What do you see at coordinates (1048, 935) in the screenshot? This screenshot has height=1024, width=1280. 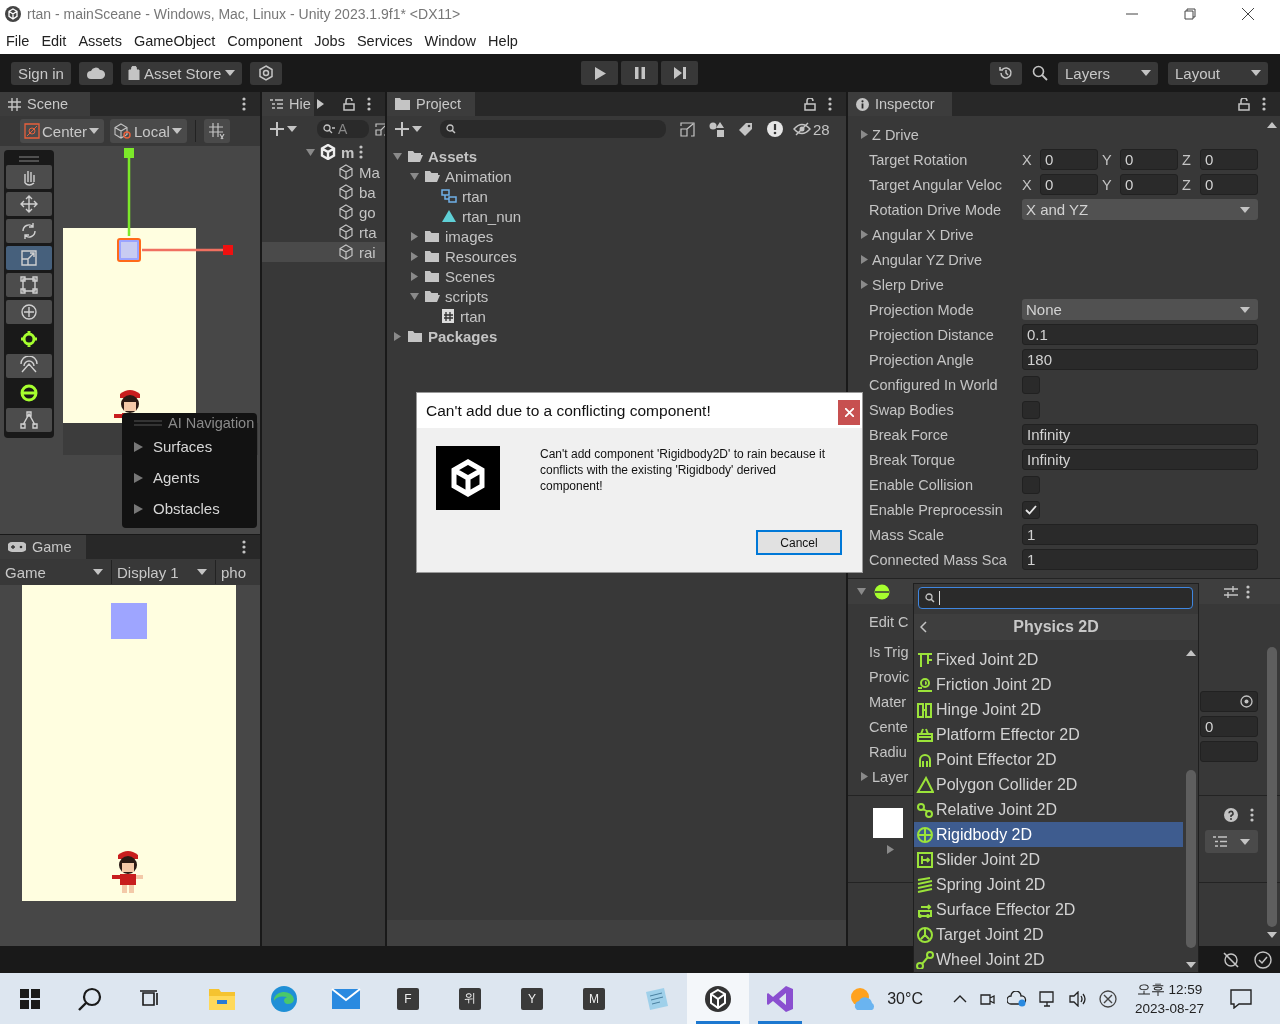 I see `picker-entry: Target Joint 2D` at bounding box center [1048, 935].